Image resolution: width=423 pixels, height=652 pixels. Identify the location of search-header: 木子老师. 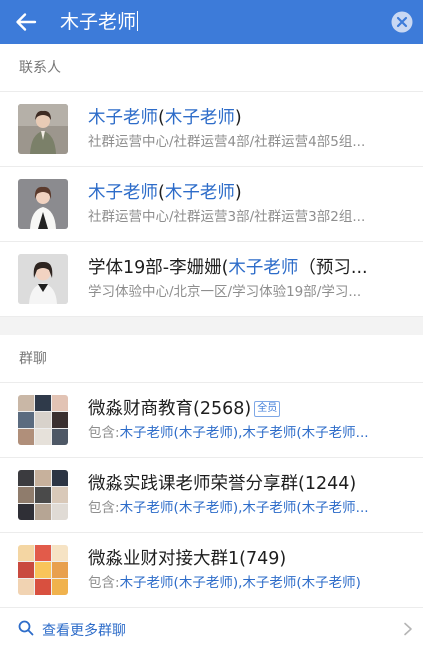
(211, 22).